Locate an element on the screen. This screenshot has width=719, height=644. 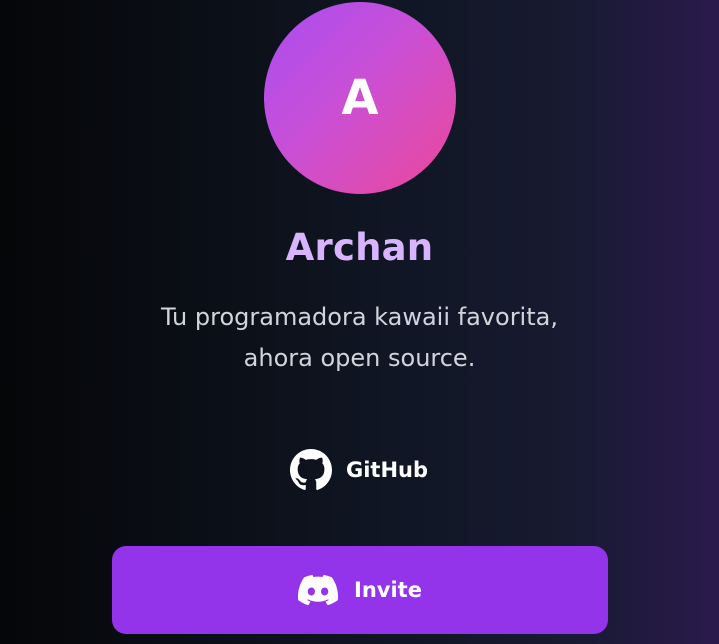
avatar-initial: A is located at coordinates (360, 98).